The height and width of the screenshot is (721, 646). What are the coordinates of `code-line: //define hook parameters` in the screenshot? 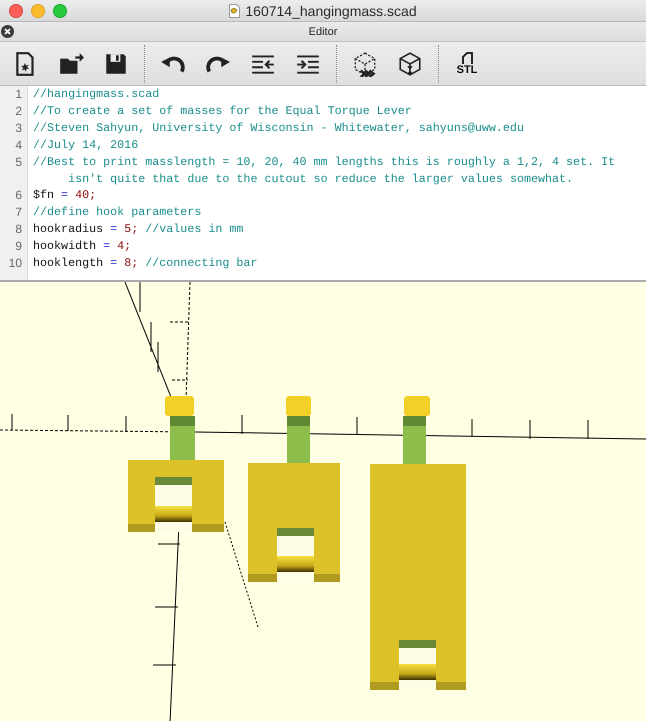 It's located at (117, 213).